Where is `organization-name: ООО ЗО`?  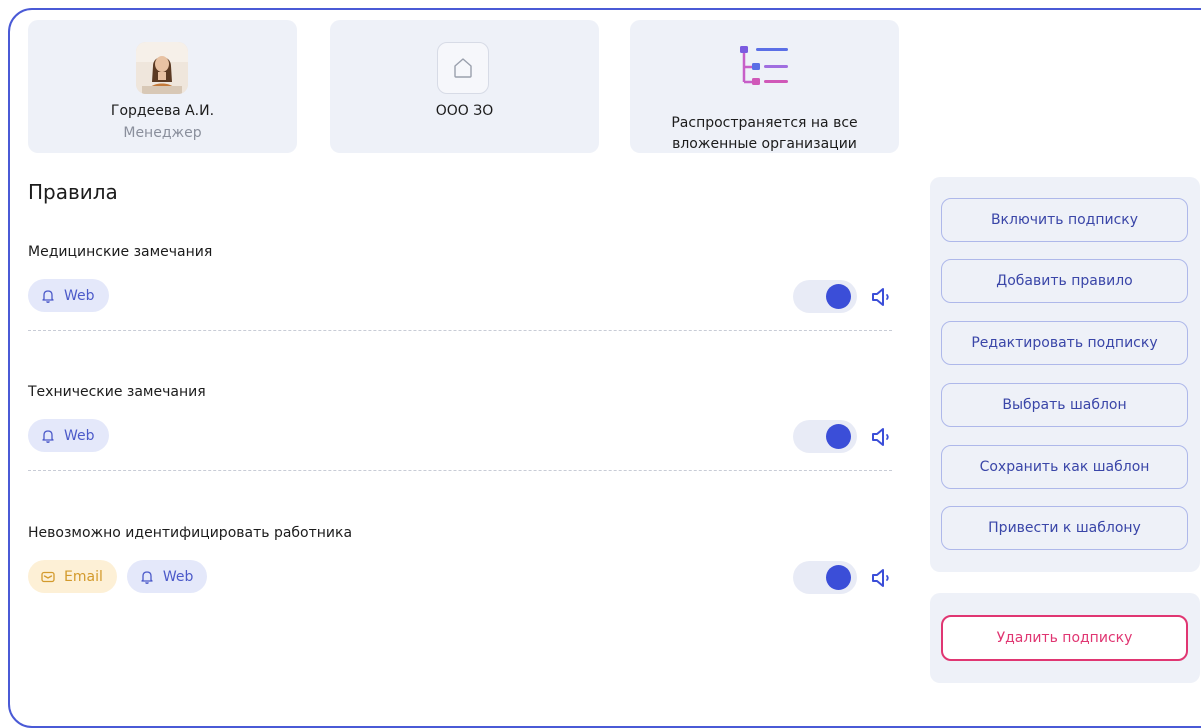
organization-name: ООО ЗО is located at coordinates (464, 111).